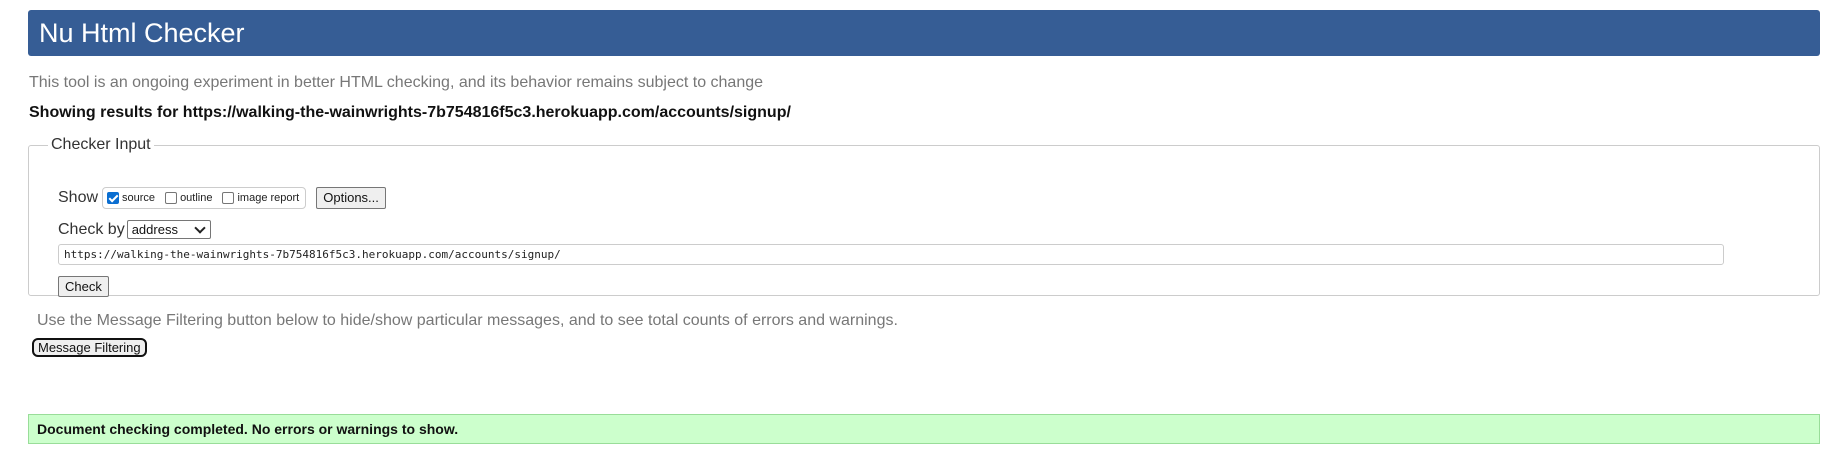 This screenshot has width=1841, height=452. Describe the element at coordinates (113, 198) in the screenshot. I see `source-checkbox` at that location.